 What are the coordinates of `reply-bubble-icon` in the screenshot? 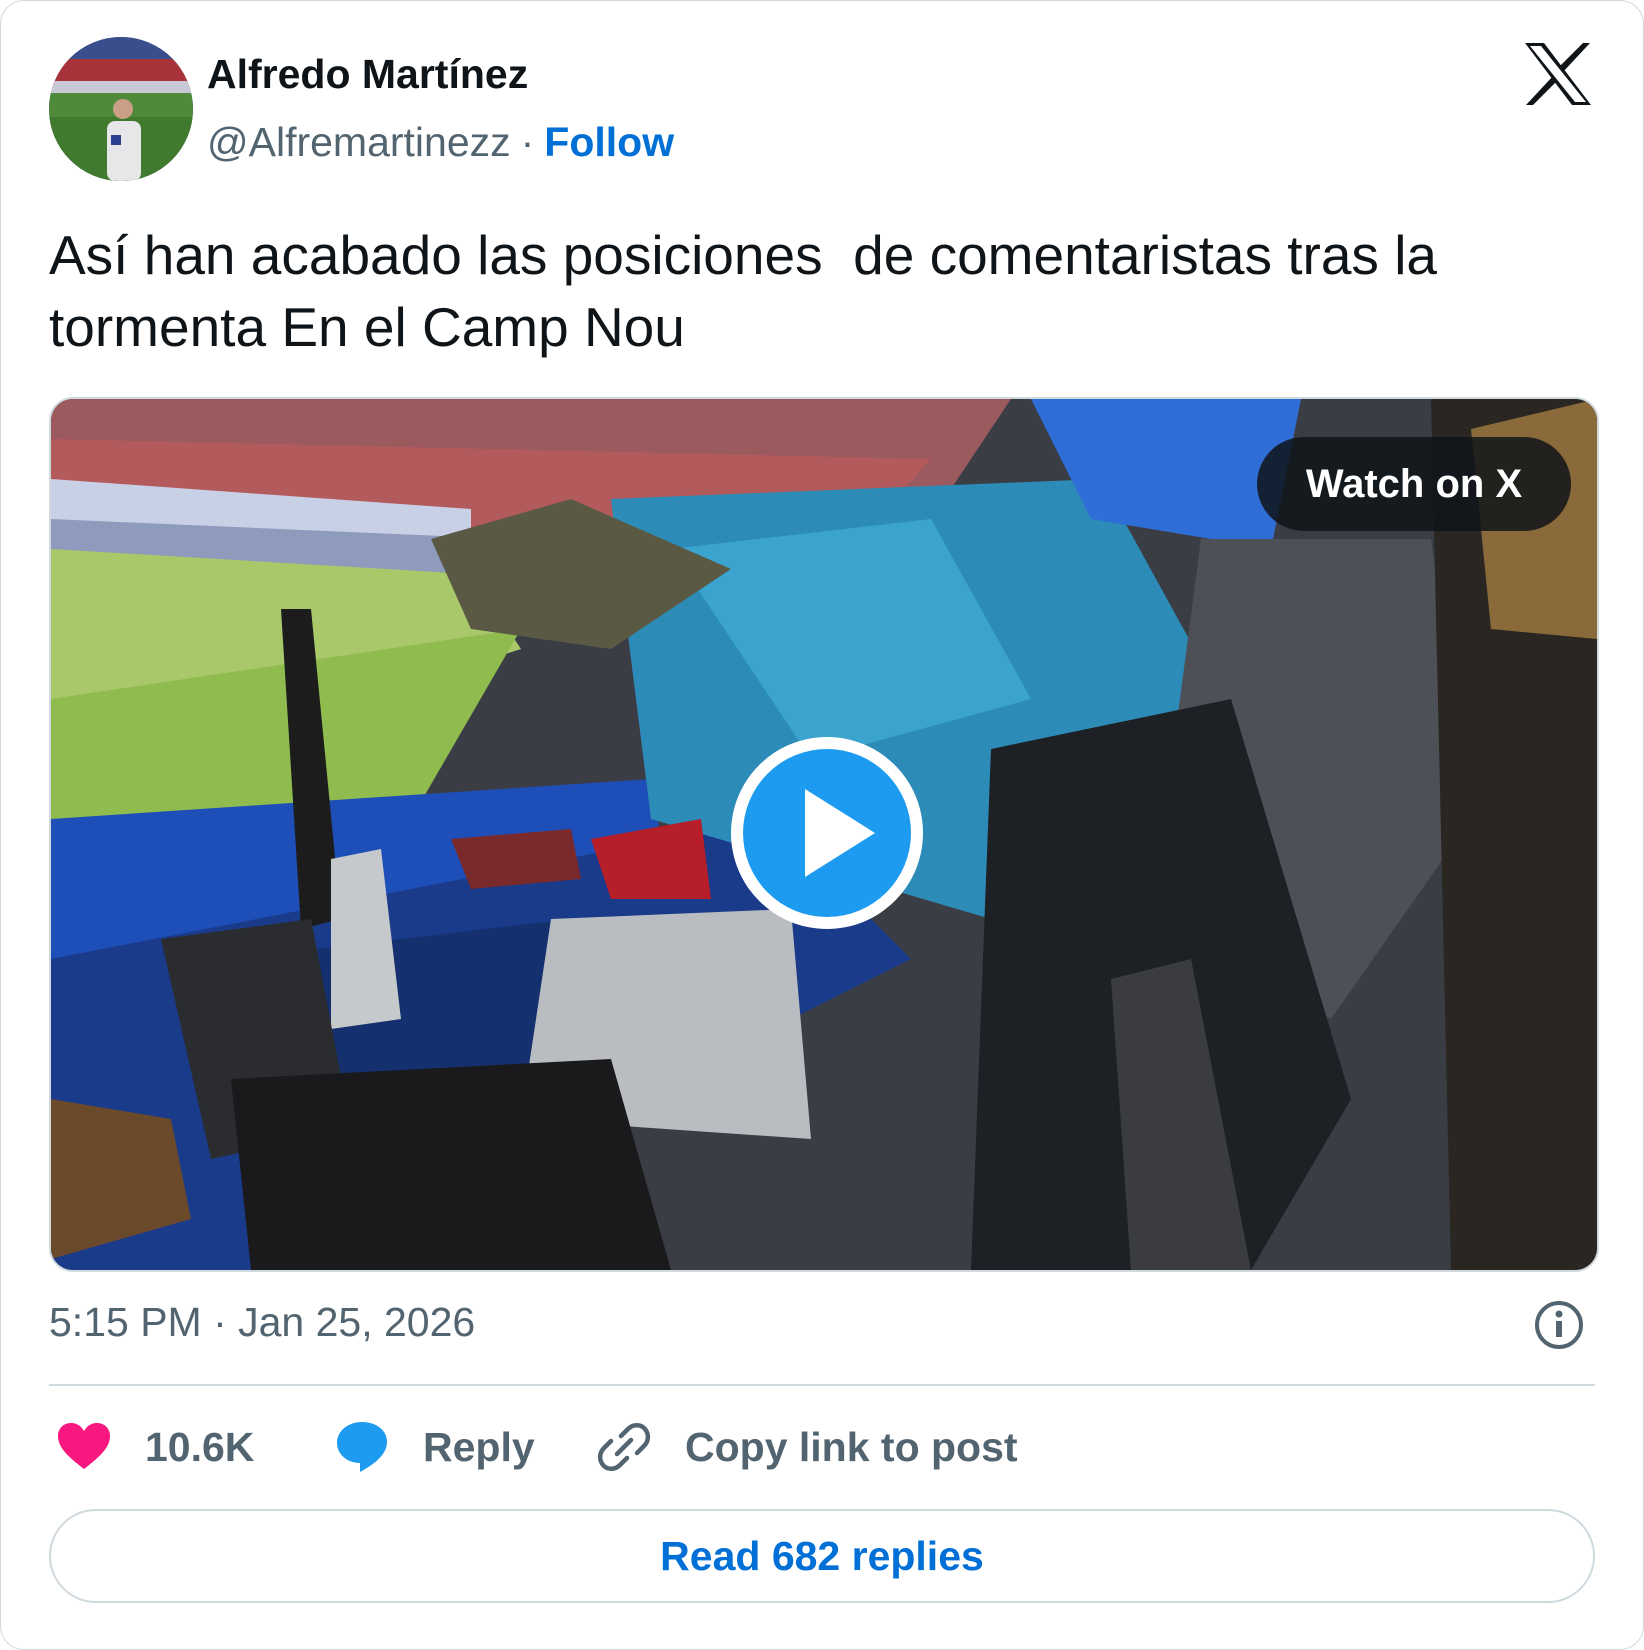 It's located at (362, 1447).